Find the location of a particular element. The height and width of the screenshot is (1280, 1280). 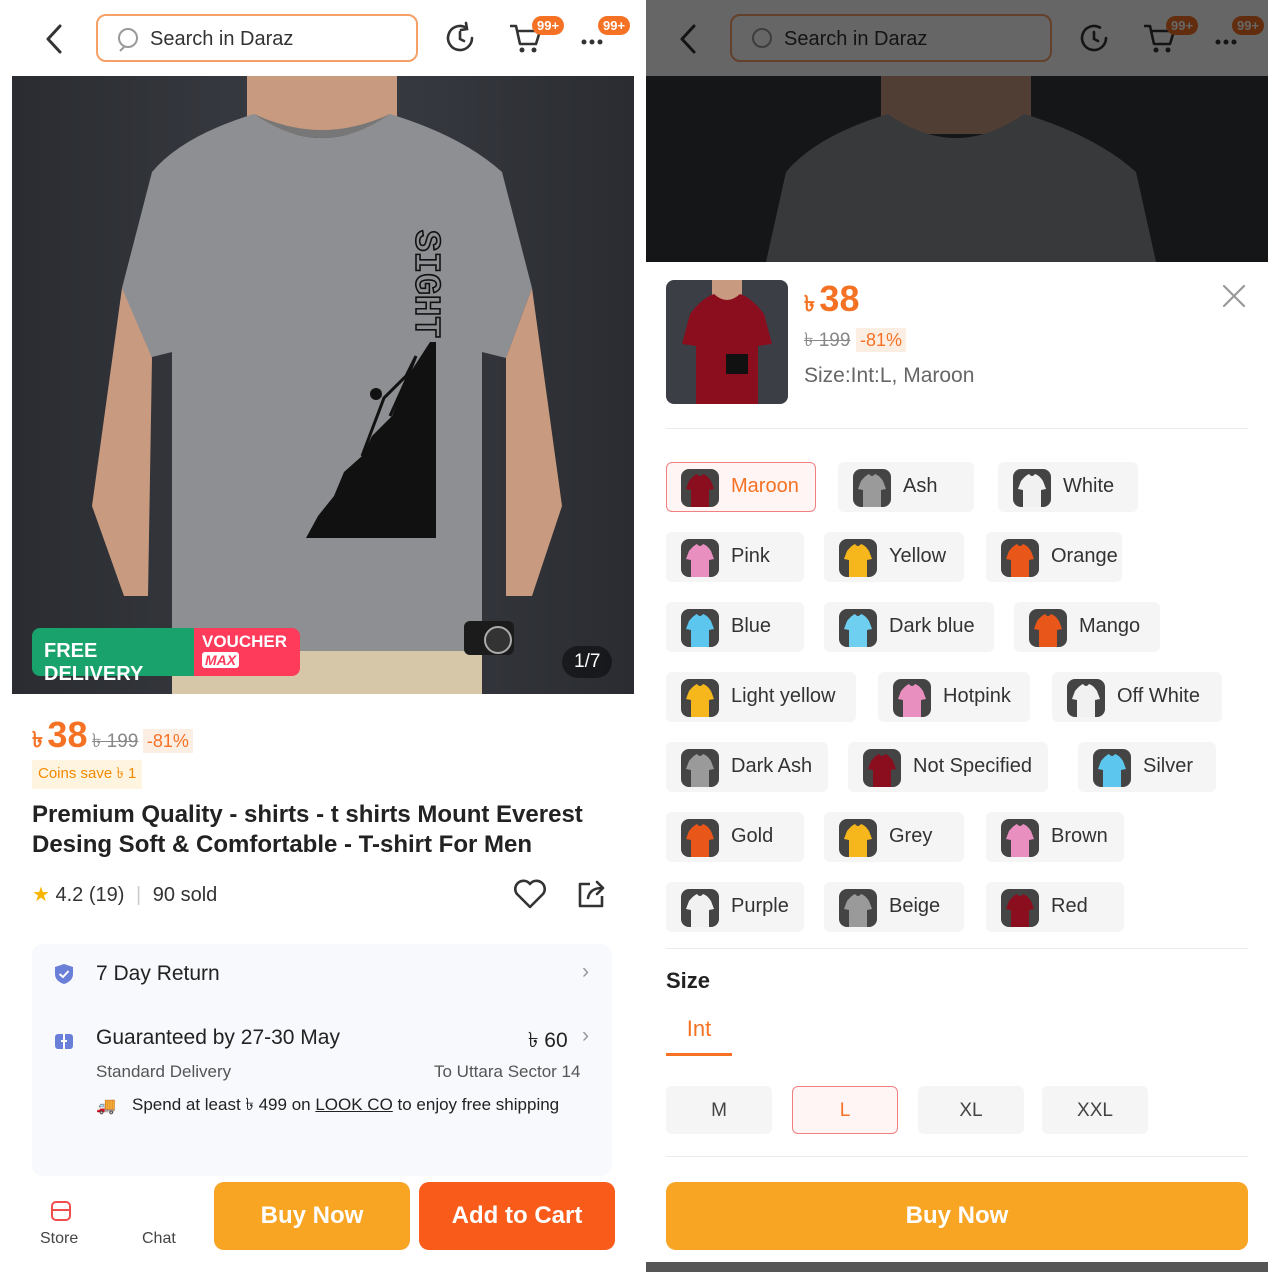

color-label: Maroon is located at coordinates (765, 486).